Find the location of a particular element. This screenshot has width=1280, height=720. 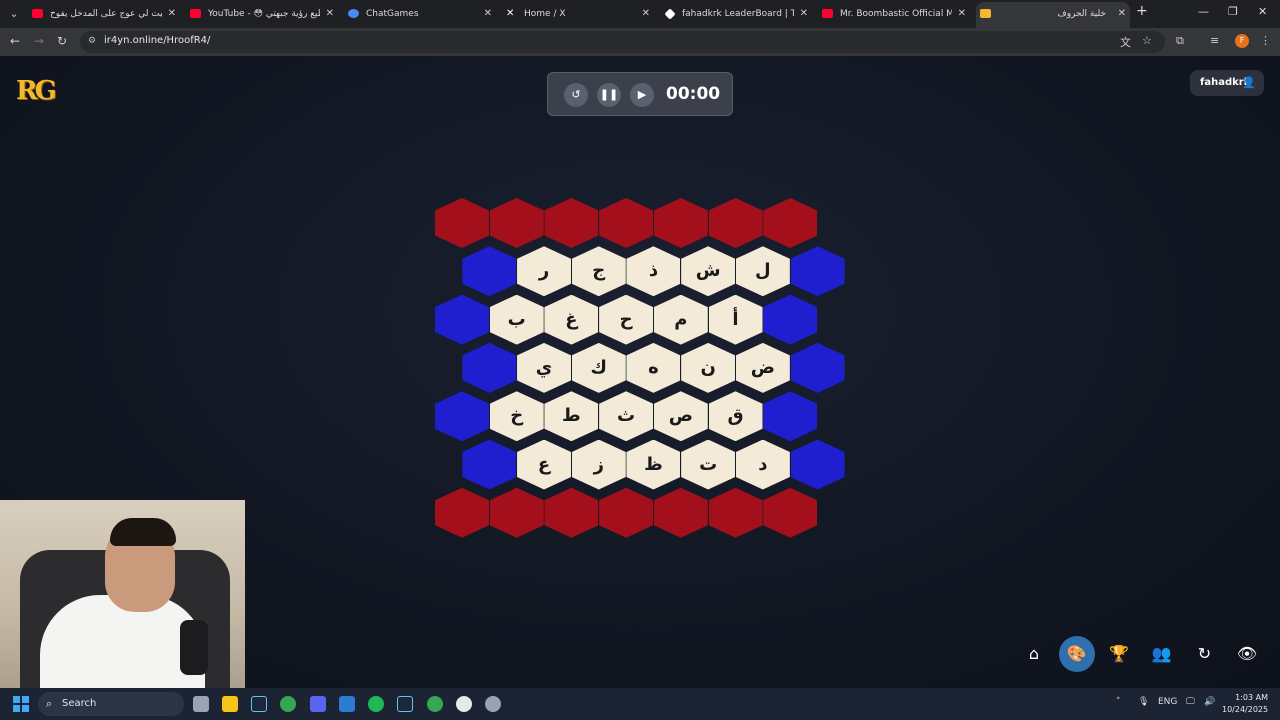

letter-hex: ي is located at coordinates (544, 367).